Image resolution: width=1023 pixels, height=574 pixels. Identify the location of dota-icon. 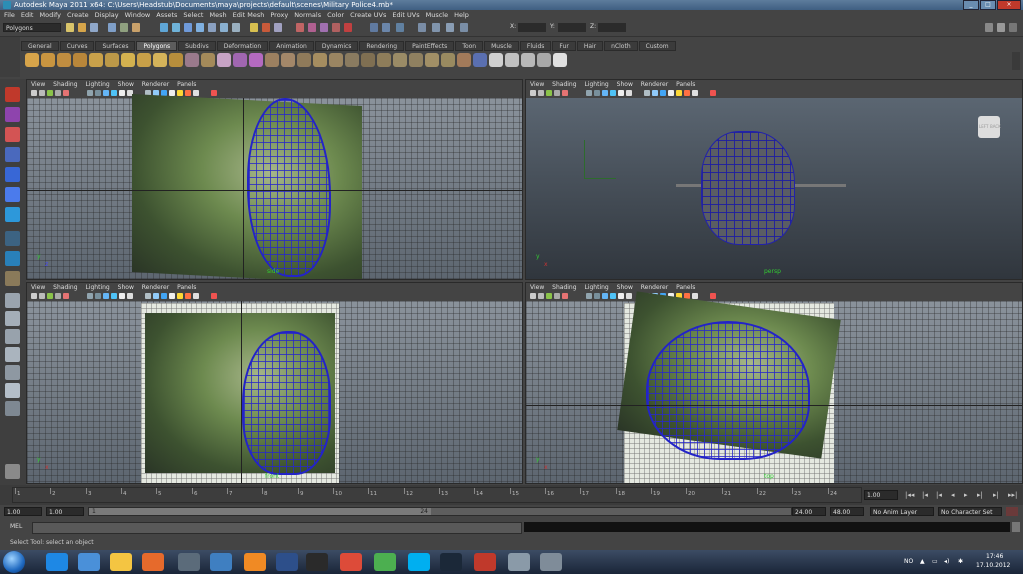
(485, 562).